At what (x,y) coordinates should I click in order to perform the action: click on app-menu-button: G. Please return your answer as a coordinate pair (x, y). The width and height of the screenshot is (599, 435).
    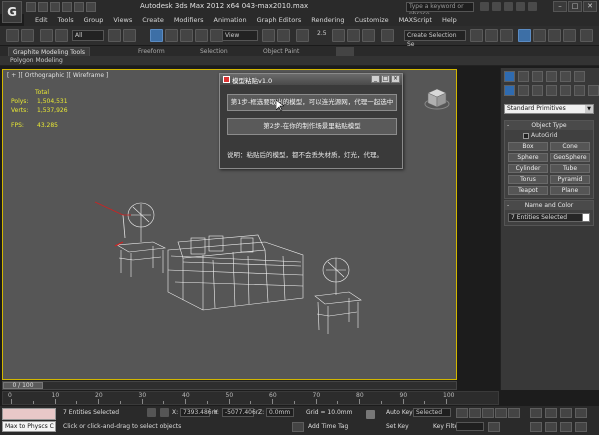
    Looking at the image, I should click on (12, 12).